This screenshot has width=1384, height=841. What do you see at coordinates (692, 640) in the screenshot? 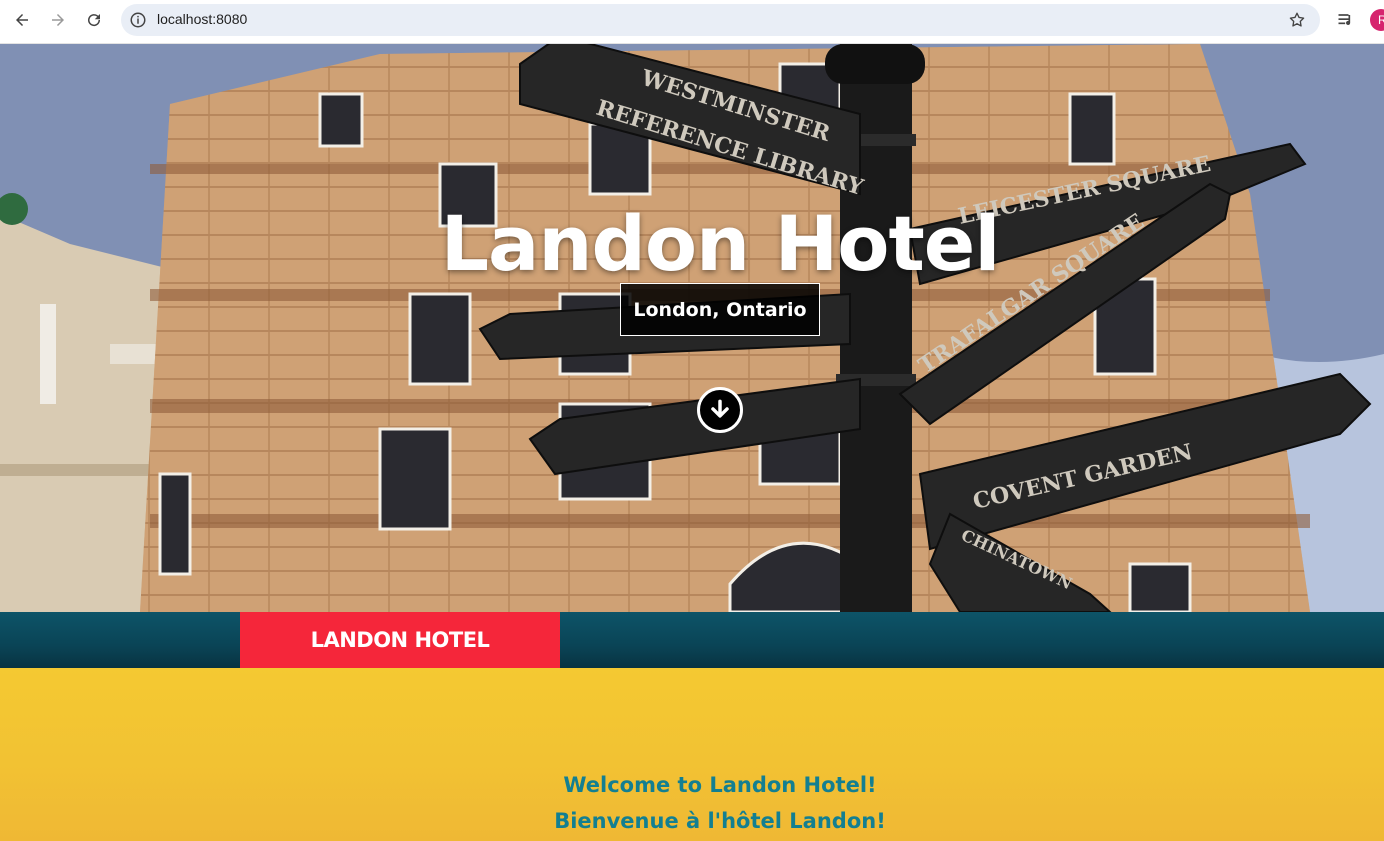
I see `site-navbar: LANDON HOTEL` at bounding box center [692, 640].